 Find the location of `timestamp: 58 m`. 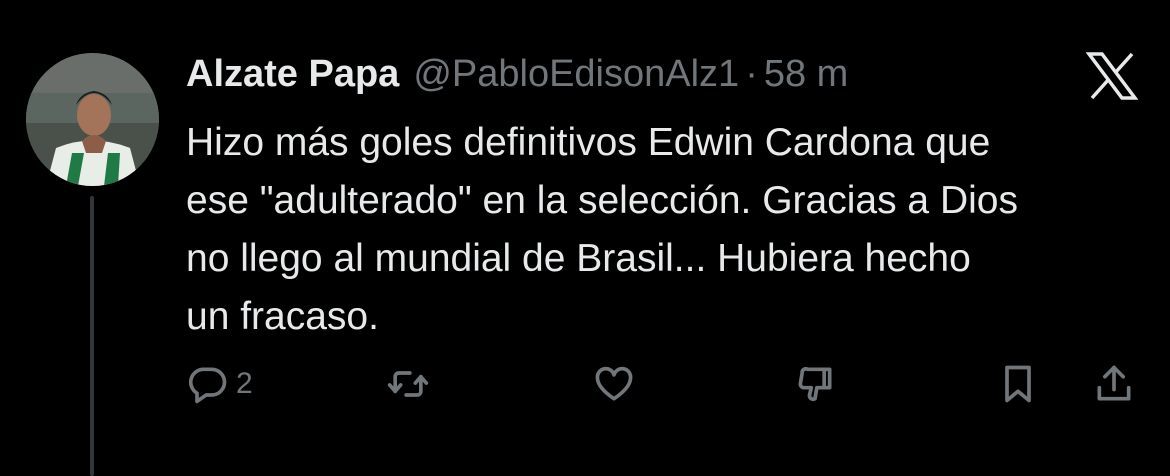

timestamp: 58 m is located at coordinates (806, 74).